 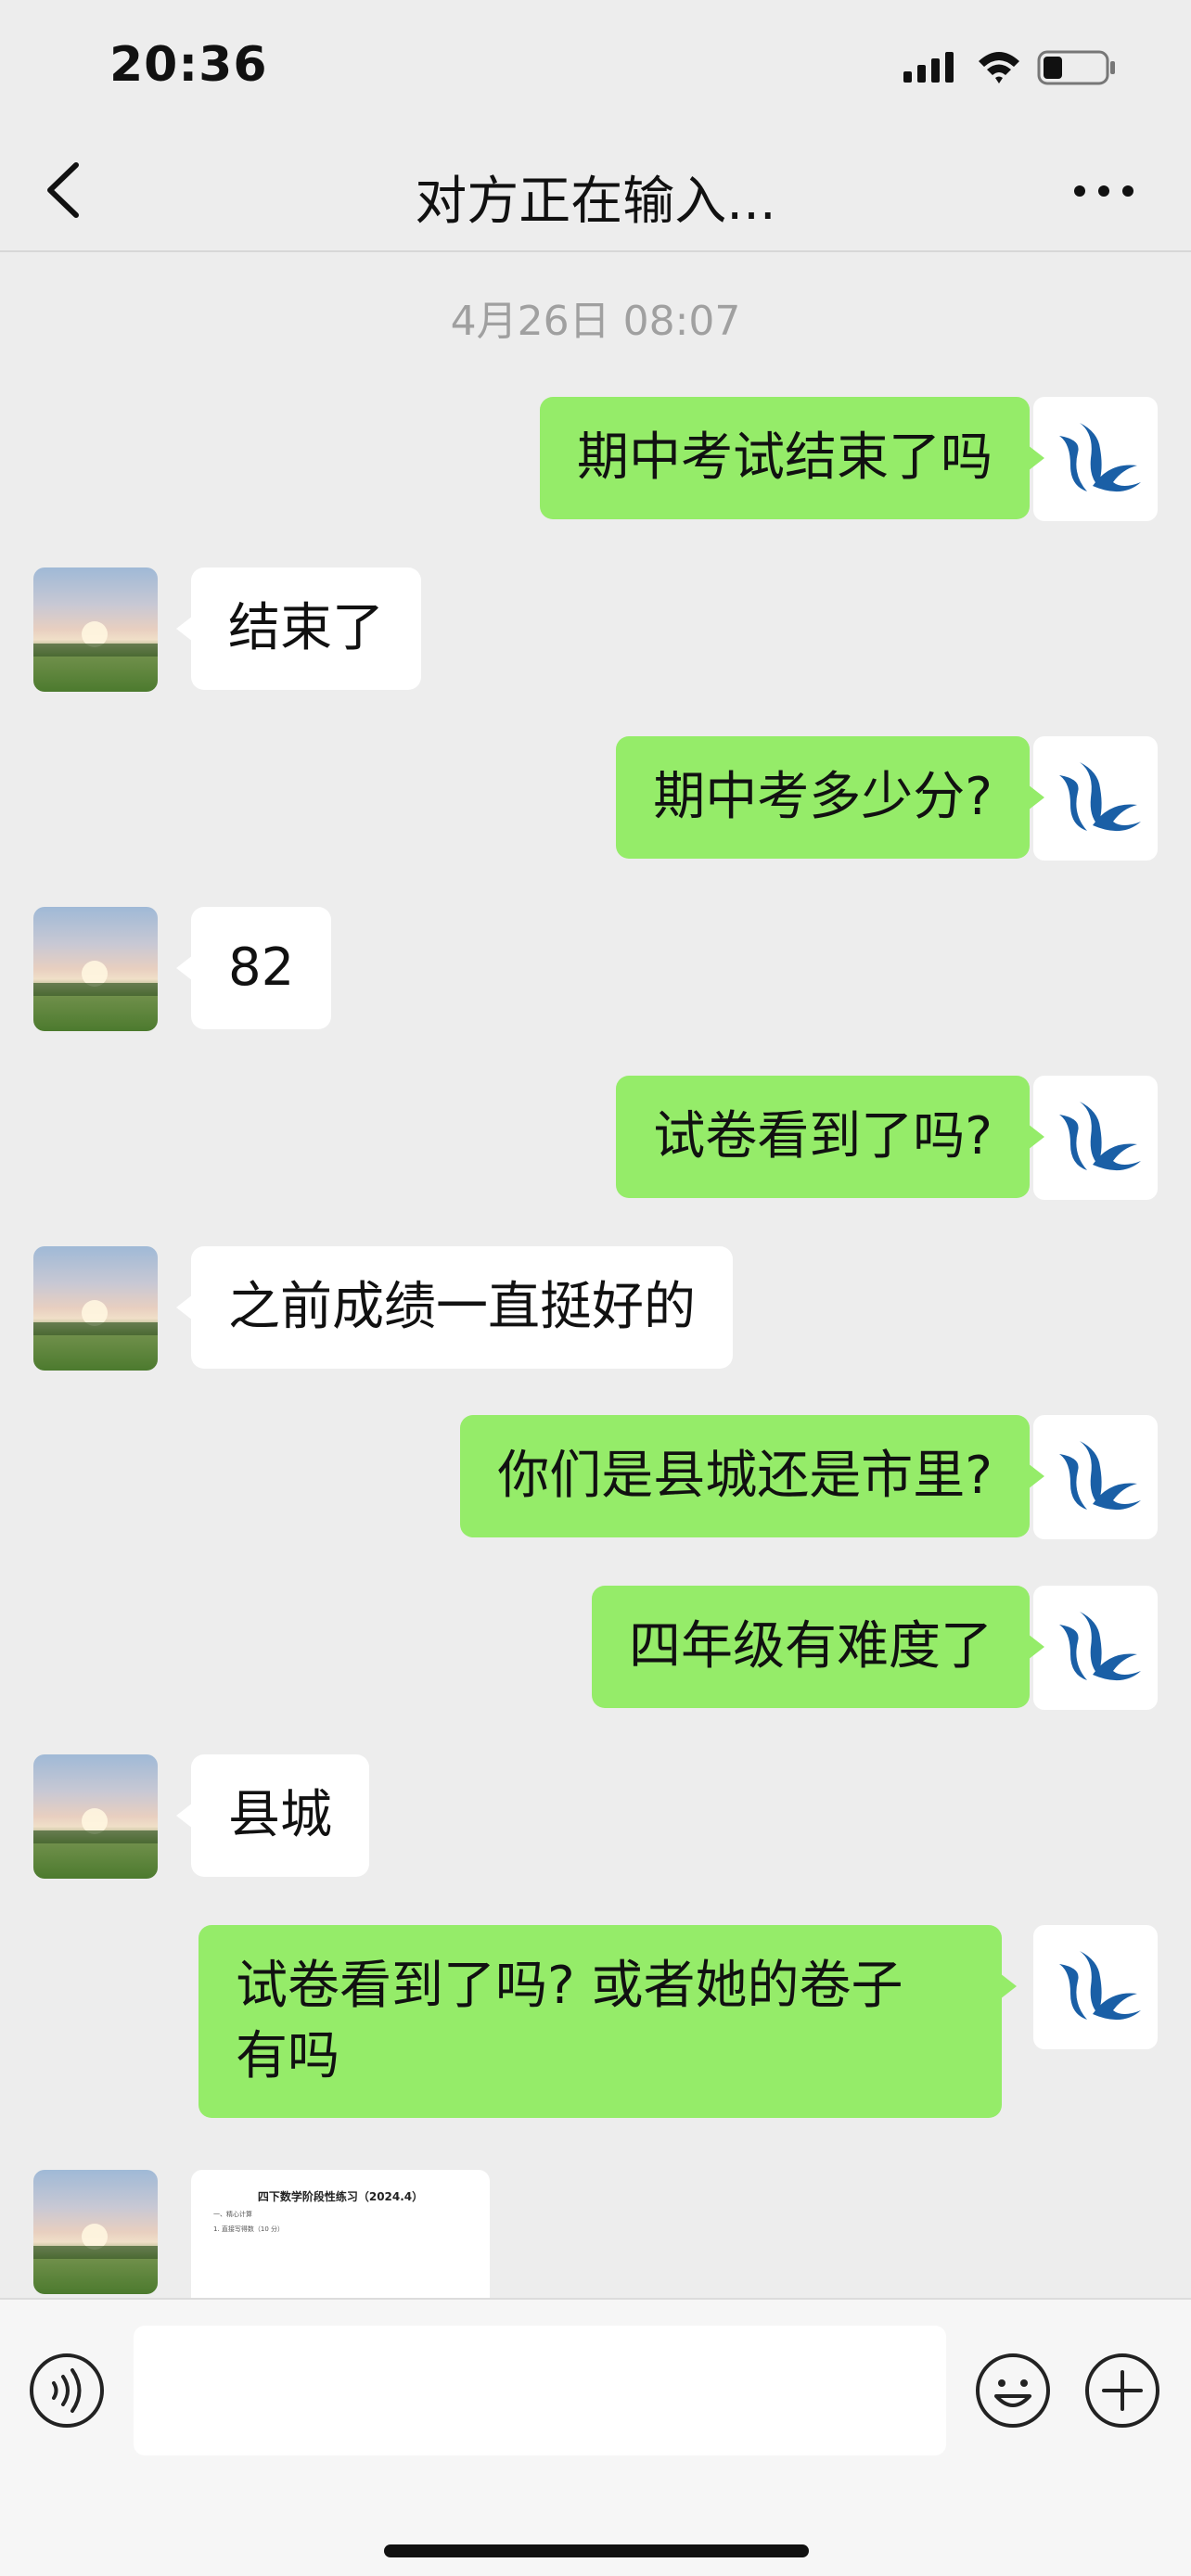 I want to click on input-bar, so click(x=595, y=2437).